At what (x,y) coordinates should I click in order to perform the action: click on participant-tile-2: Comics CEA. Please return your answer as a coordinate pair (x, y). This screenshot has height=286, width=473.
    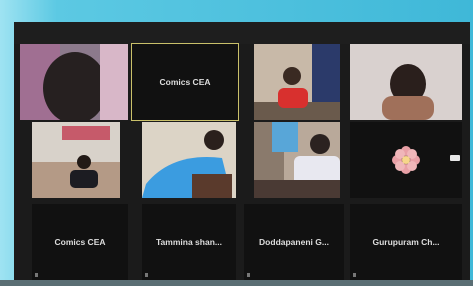
    Looking at the image, I should click on (185, 82).